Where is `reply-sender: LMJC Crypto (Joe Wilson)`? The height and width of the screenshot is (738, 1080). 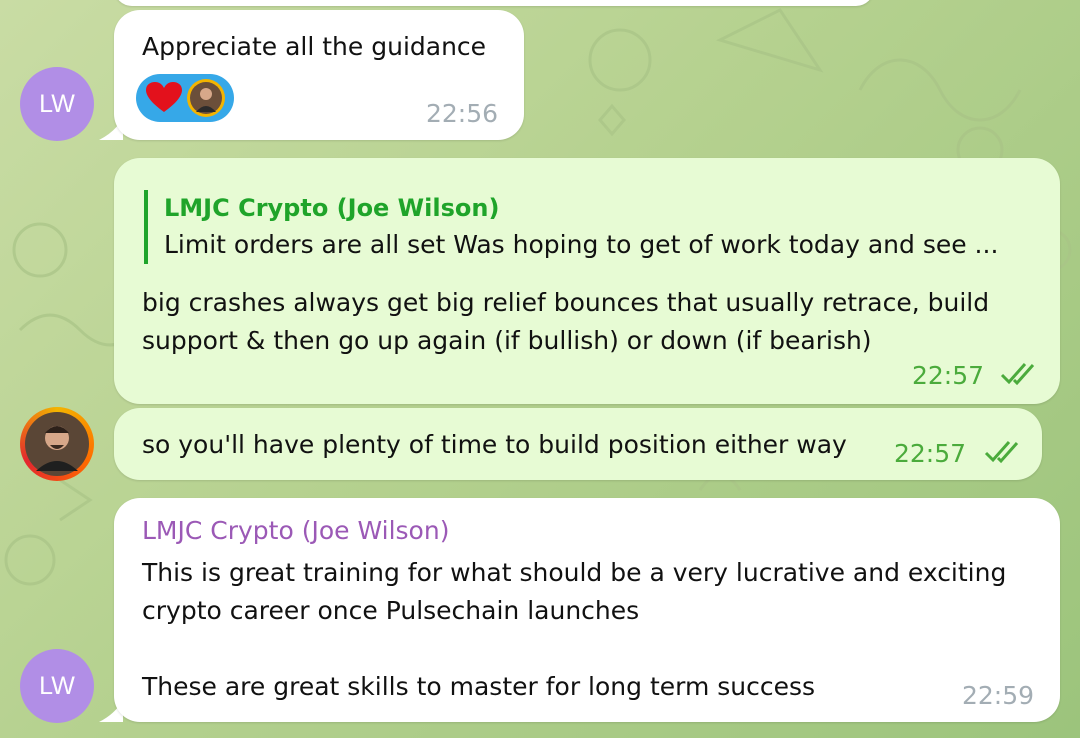
reply-sender: LMJC Crypto (Joe Wilson) is located at coordinates (332, 208).